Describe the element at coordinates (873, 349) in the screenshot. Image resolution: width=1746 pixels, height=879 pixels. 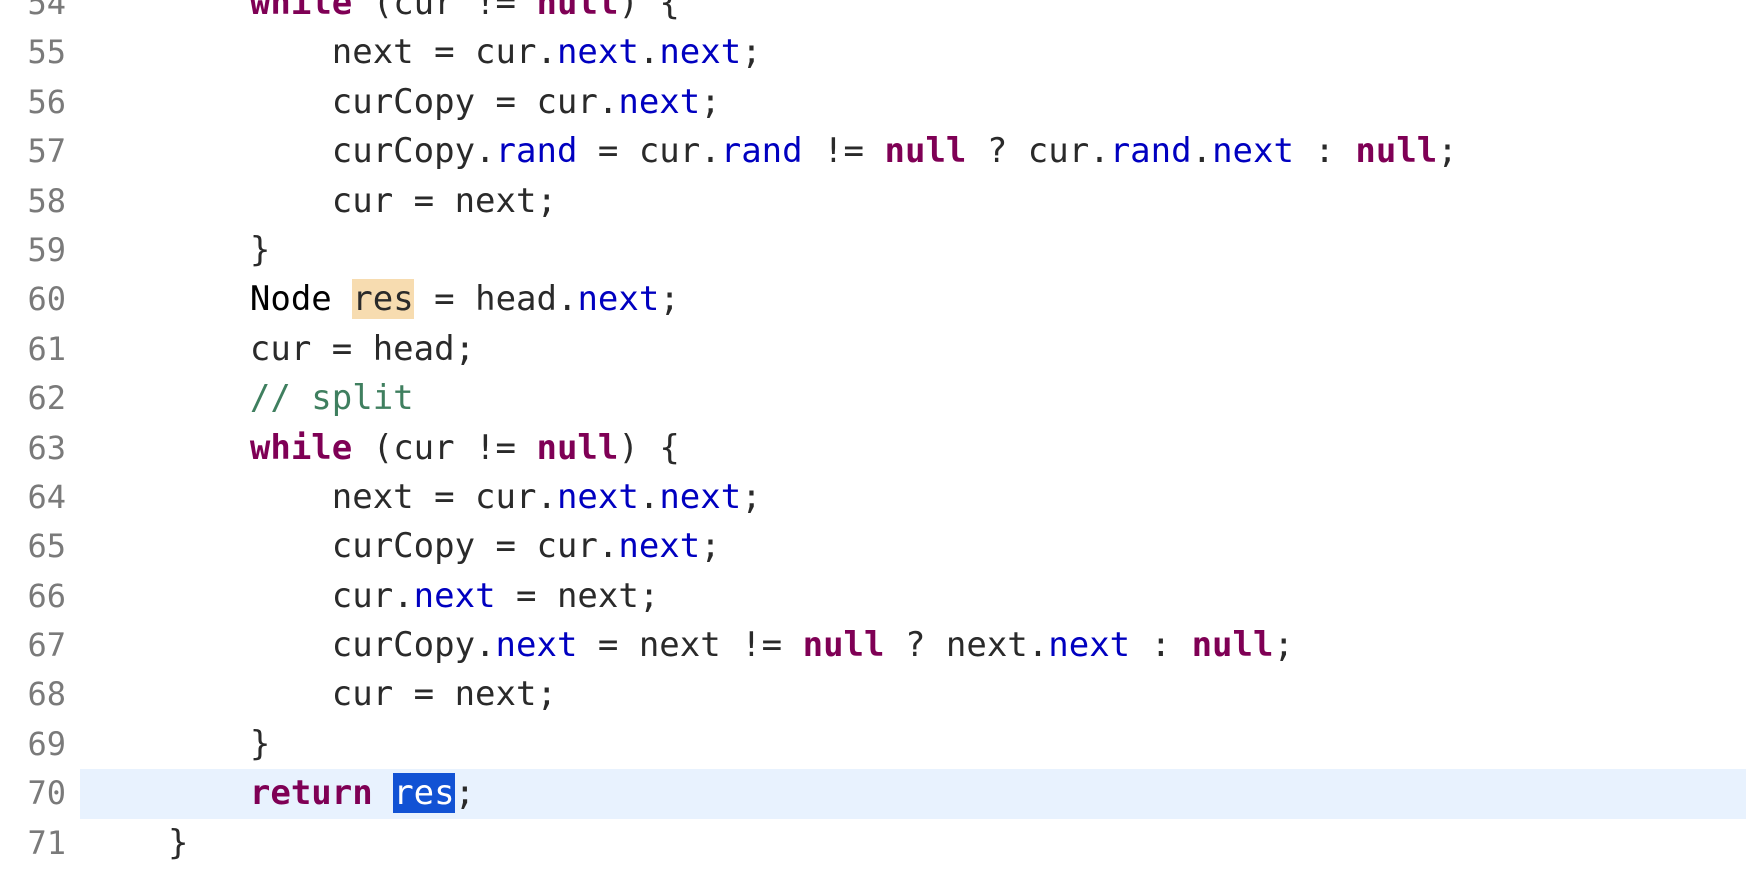
I see `code-line: 61 cur = head;` at that location.